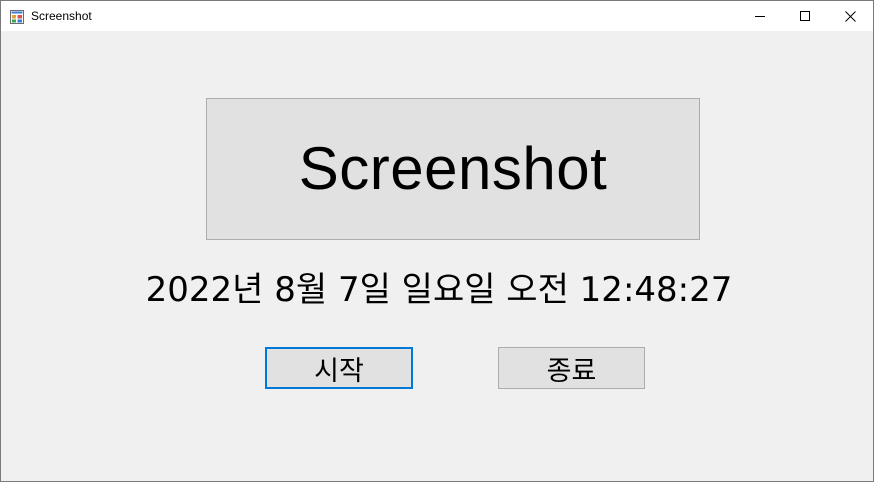 The image size is (874, 482). I want to click on minimize-icon, so click(760, 16).